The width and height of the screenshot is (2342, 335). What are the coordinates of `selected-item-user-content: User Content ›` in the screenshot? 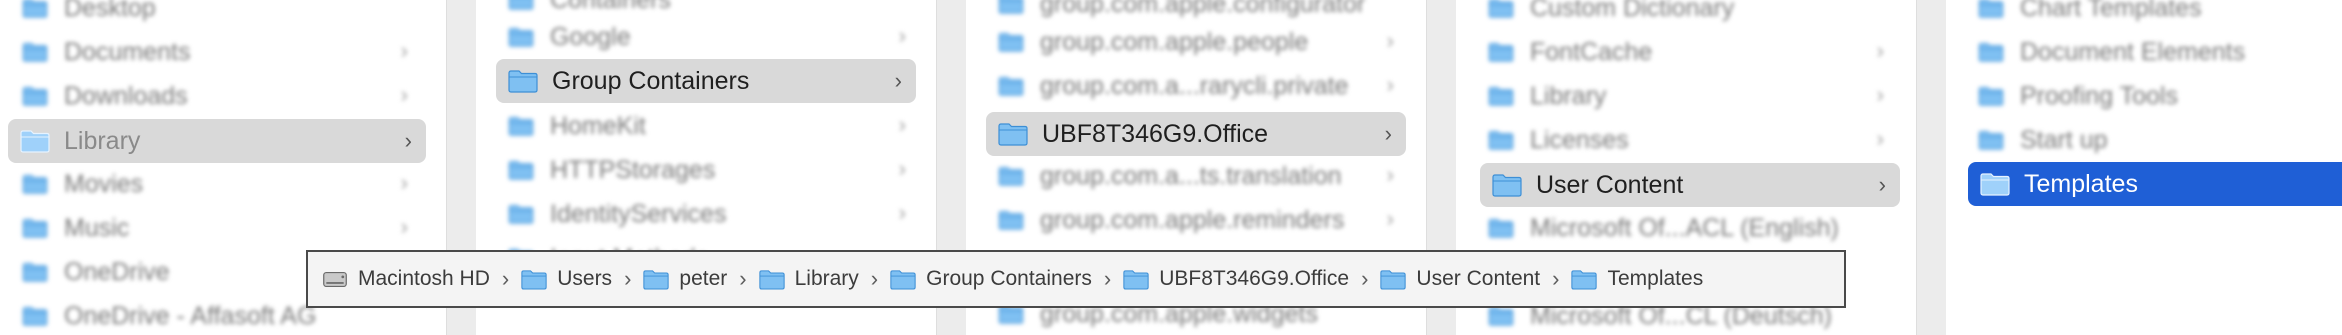 It's located at (1690, 185).